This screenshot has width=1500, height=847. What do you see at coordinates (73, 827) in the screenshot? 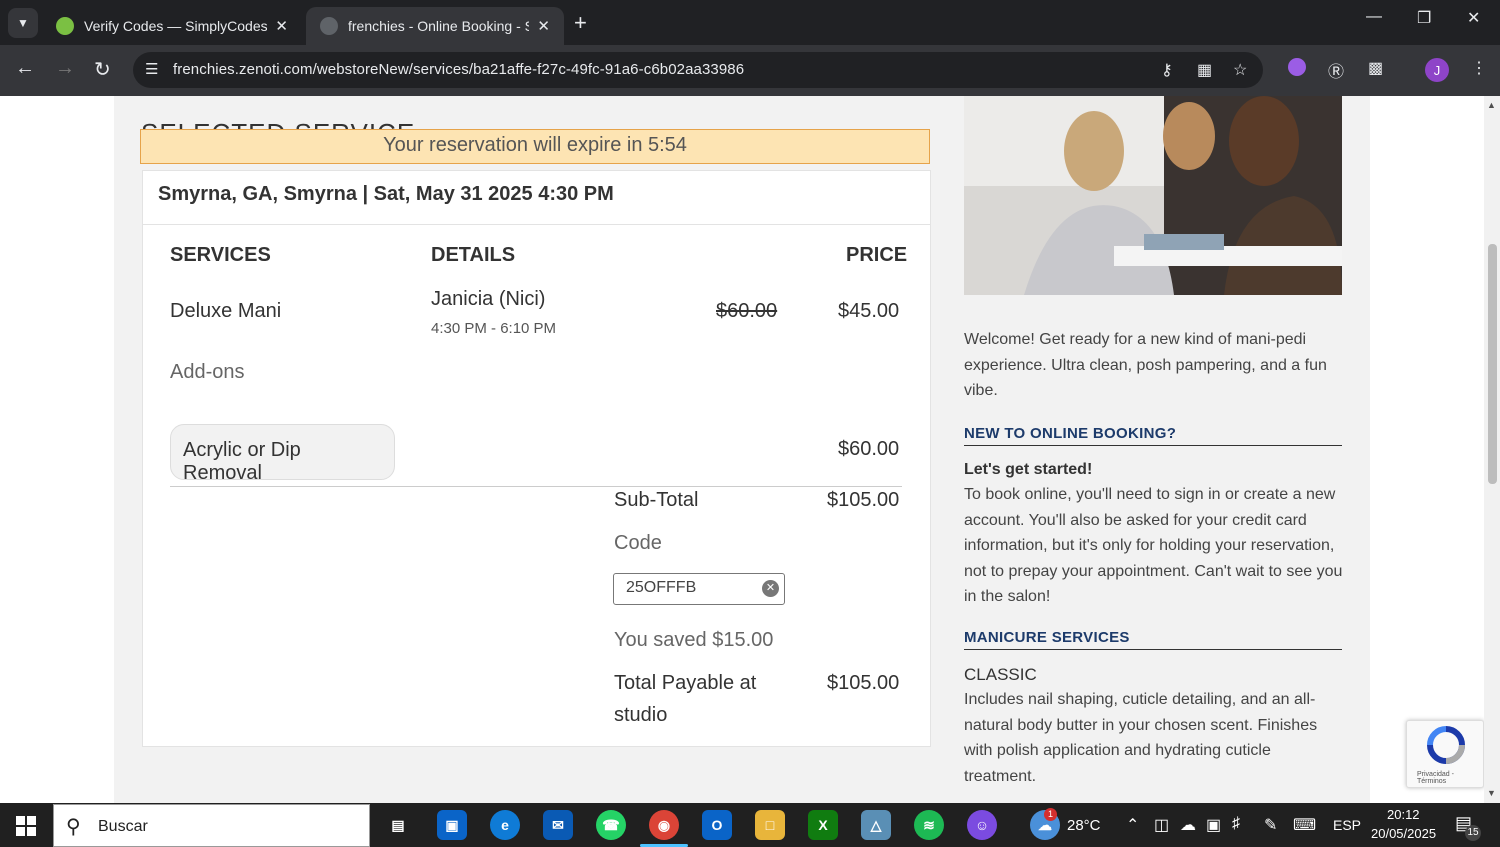
I see `search-icon: ⚲` at bounding box center [73, 827].